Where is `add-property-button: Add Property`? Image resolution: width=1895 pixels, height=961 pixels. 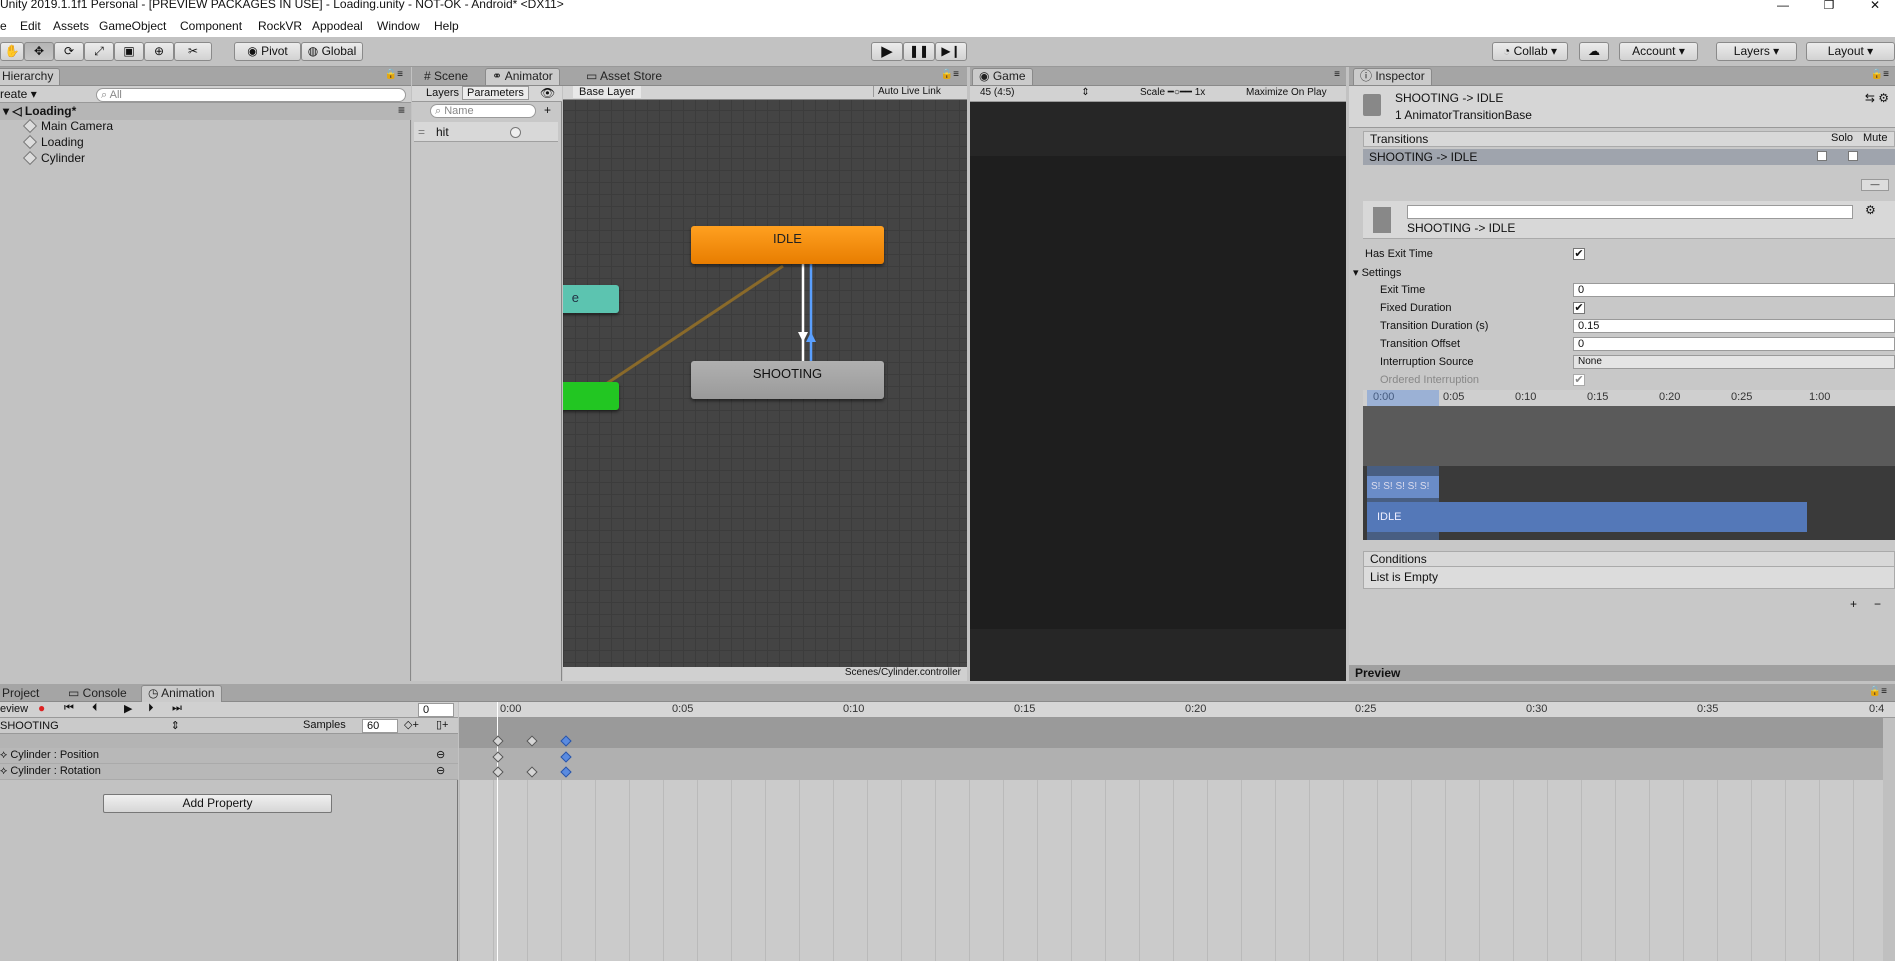
add-property-button: Add Property is located at coordinates (217, 803).